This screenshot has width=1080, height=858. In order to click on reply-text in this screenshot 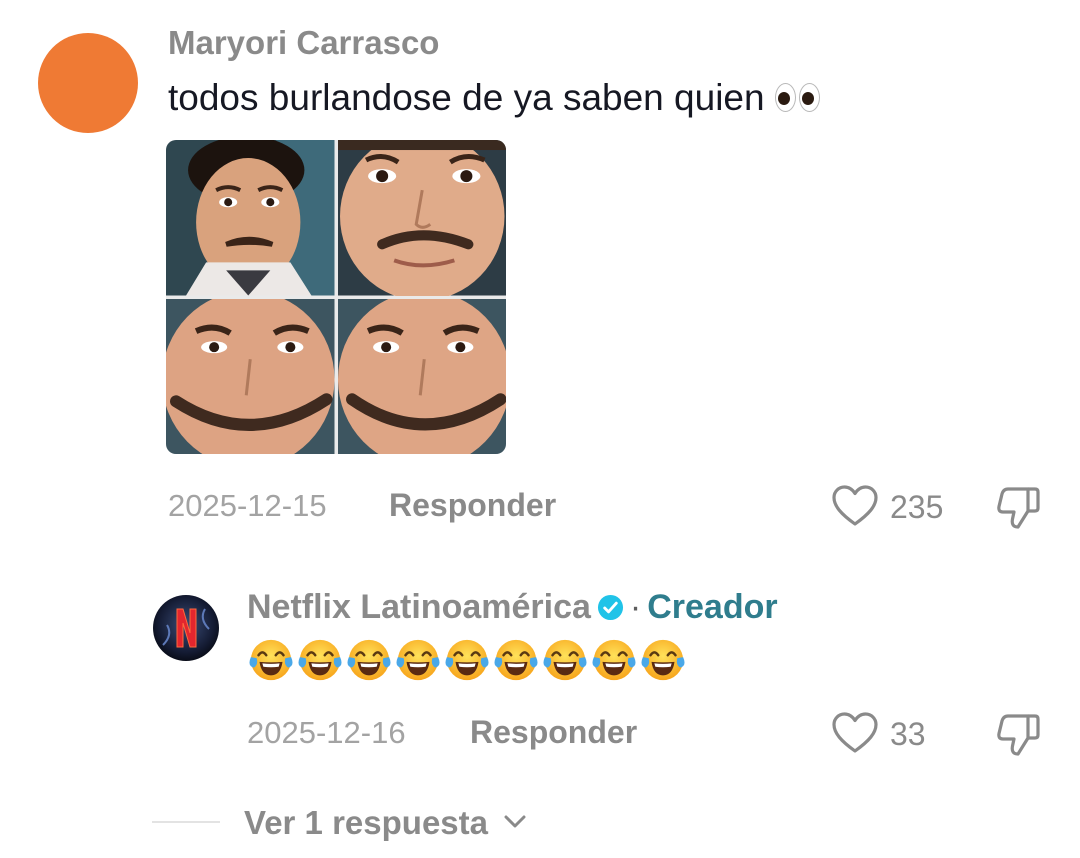, I will do `click(467, 660)`.